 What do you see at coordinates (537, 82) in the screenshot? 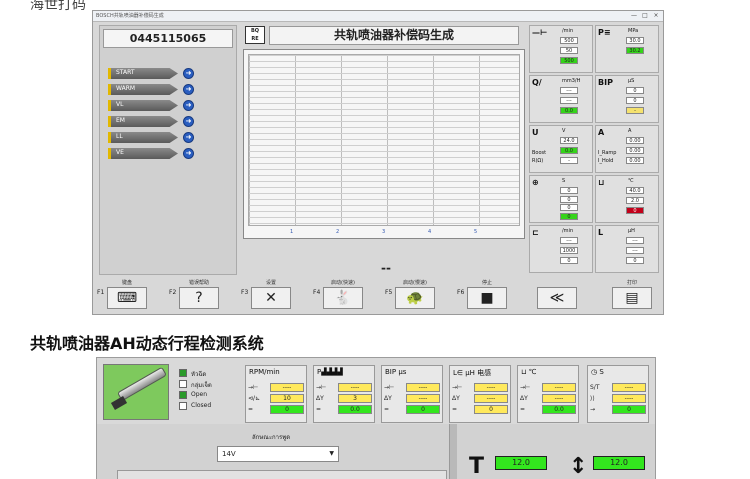
I see `gauge-symbol-icon: Q/` at bounding box center [537, 82].